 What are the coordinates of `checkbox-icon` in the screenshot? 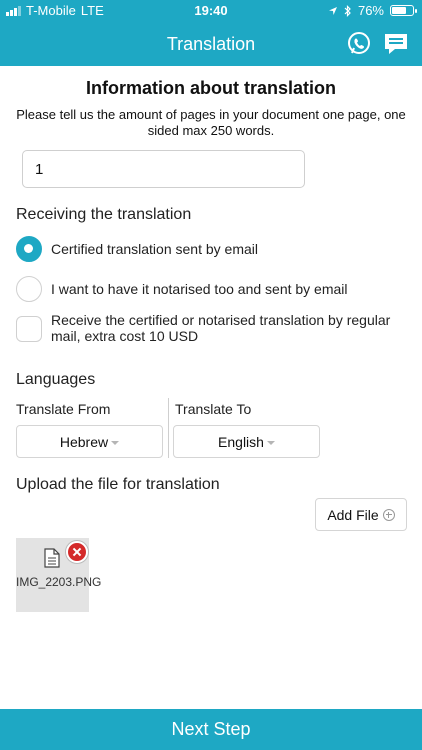 It's located at (29, 329).